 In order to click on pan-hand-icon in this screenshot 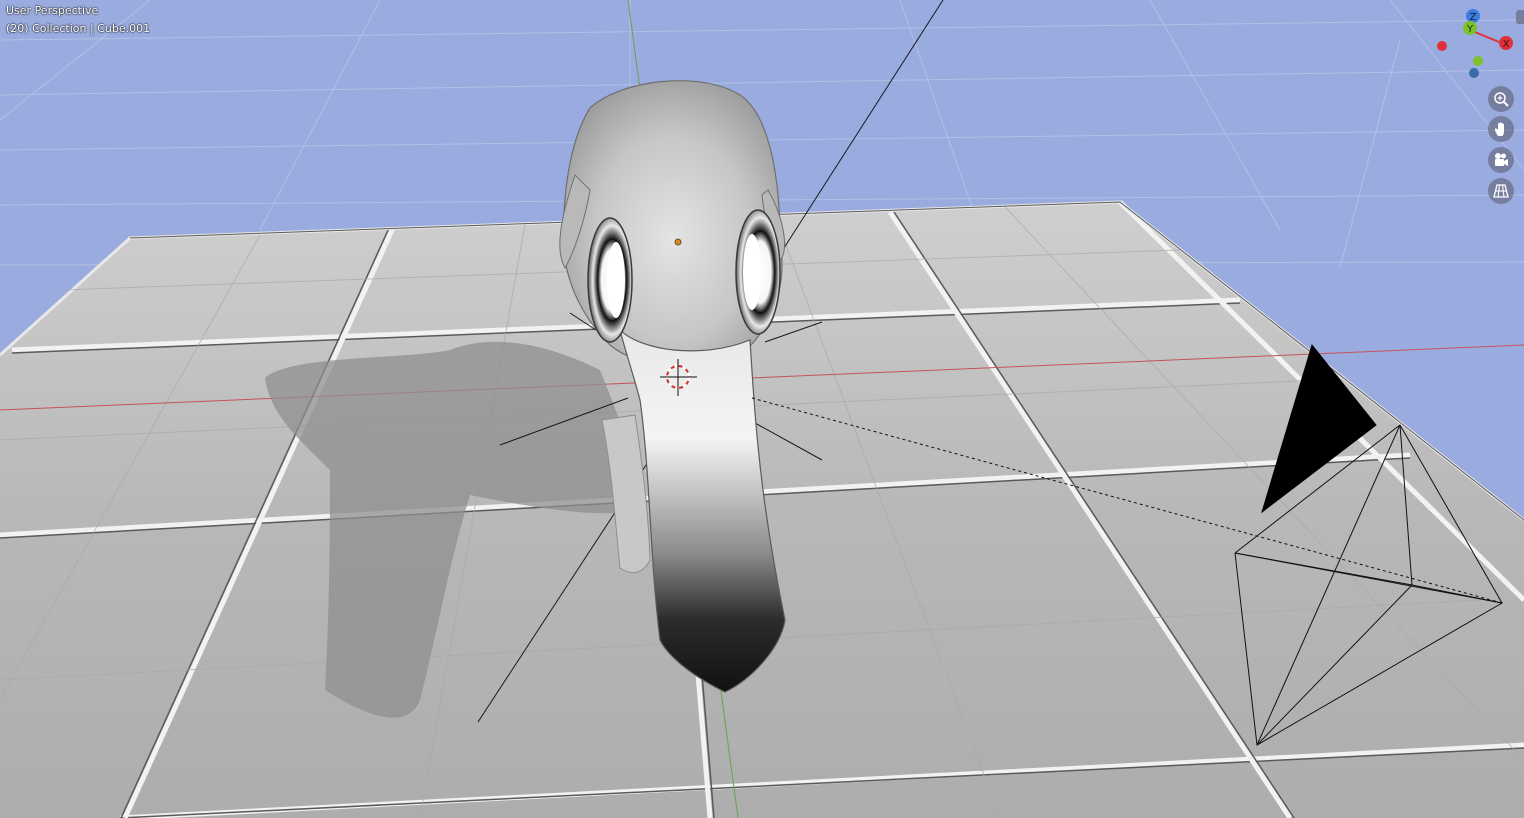, I will do `click(1499, 129)`.